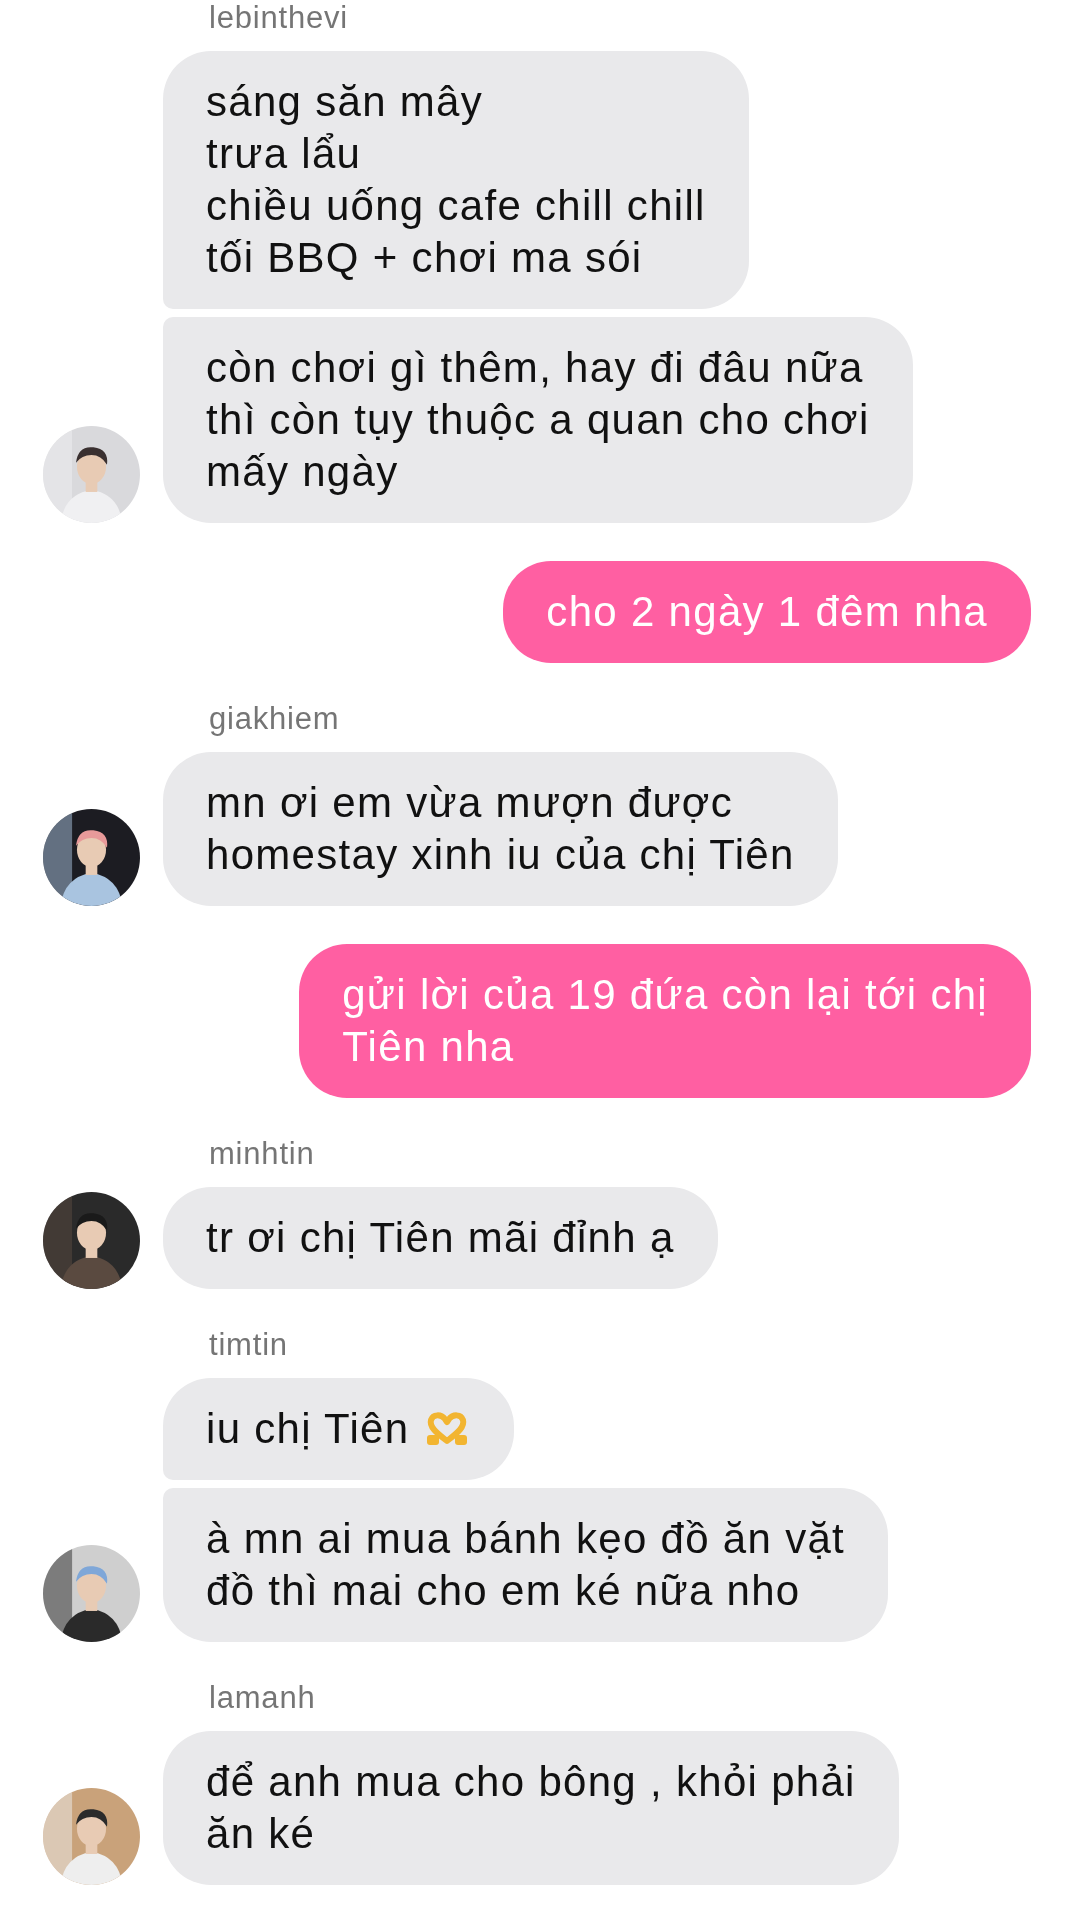  What do you see at coordinates (531, 1808) in the screenshot?
I see `message-text: để anh mua cho bông , khỏi phải ăn ké` at bounding box center [531, 1808].